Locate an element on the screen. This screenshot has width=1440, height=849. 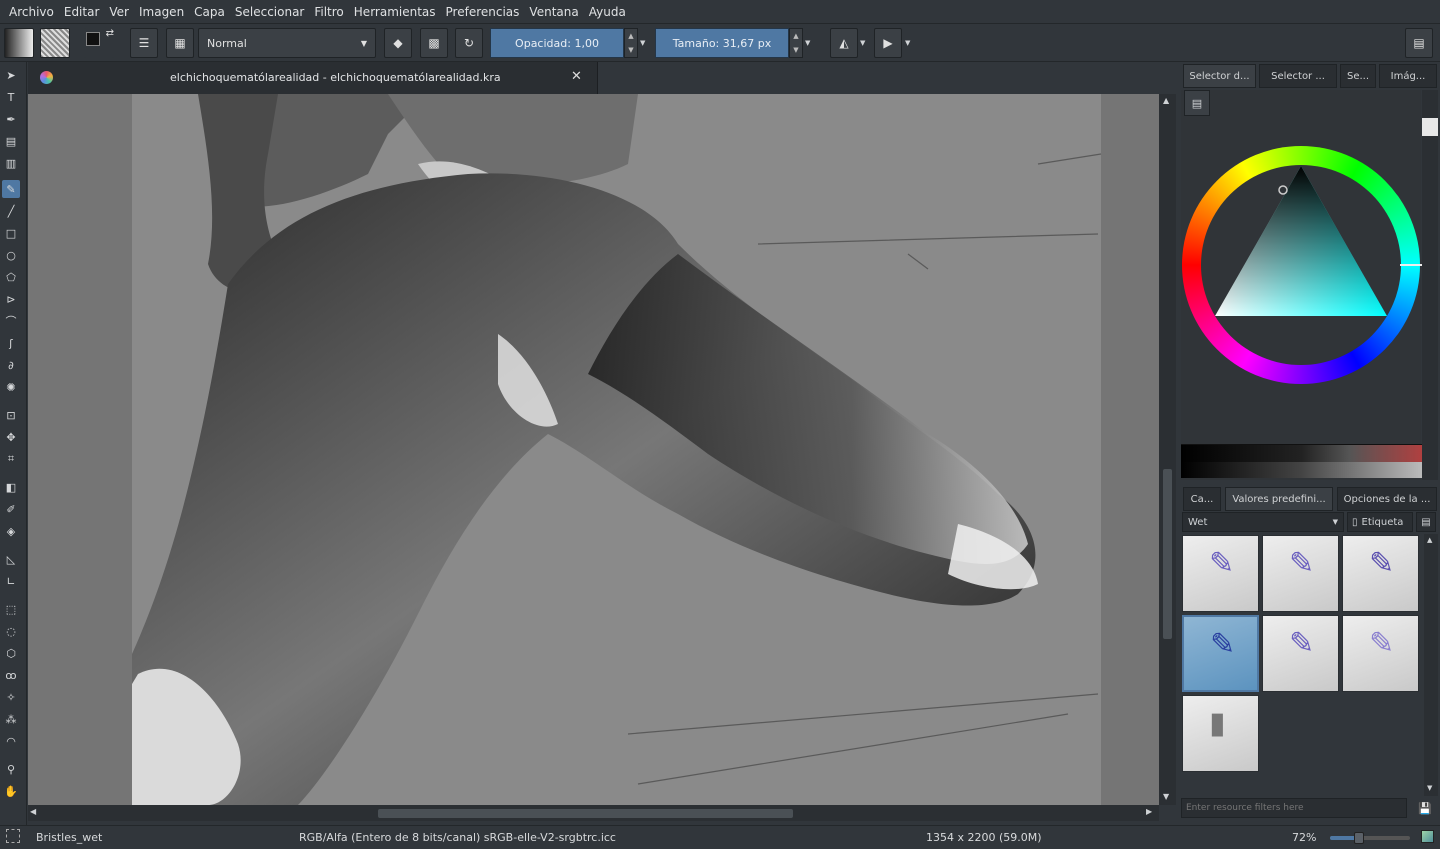
preset-item-7: ▮ is located at coordinates (1220, 733).